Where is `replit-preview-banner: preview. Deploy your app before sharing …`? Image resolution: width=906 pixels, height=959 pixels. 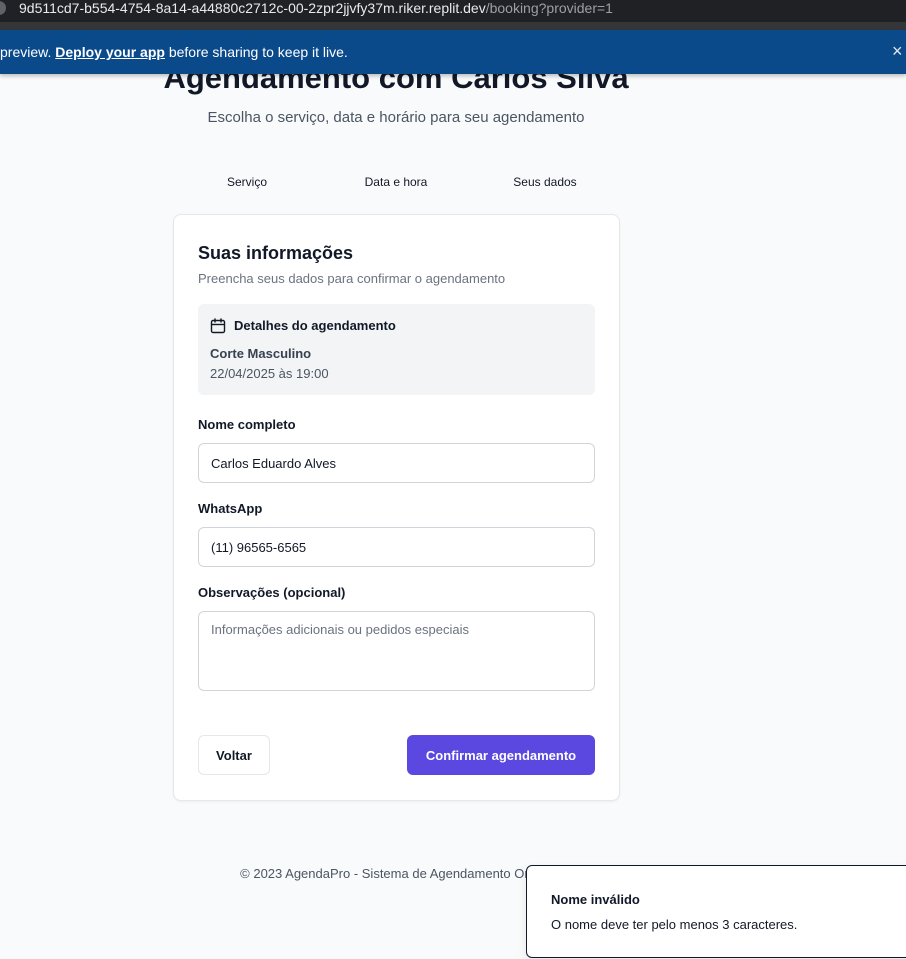 replit-preview-banner: preview. Deploy your app before sharing … is located at coordinates (453, 52).